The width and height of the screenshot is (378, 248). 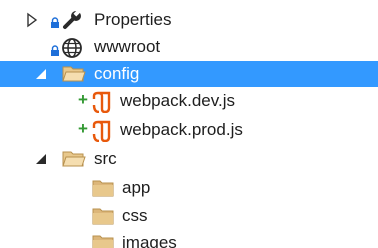 What do you see at coordinates (181, 129) in the screenshot?
I see `tree-item-label: webpack.prod.js` at bounding box center [181, 129].